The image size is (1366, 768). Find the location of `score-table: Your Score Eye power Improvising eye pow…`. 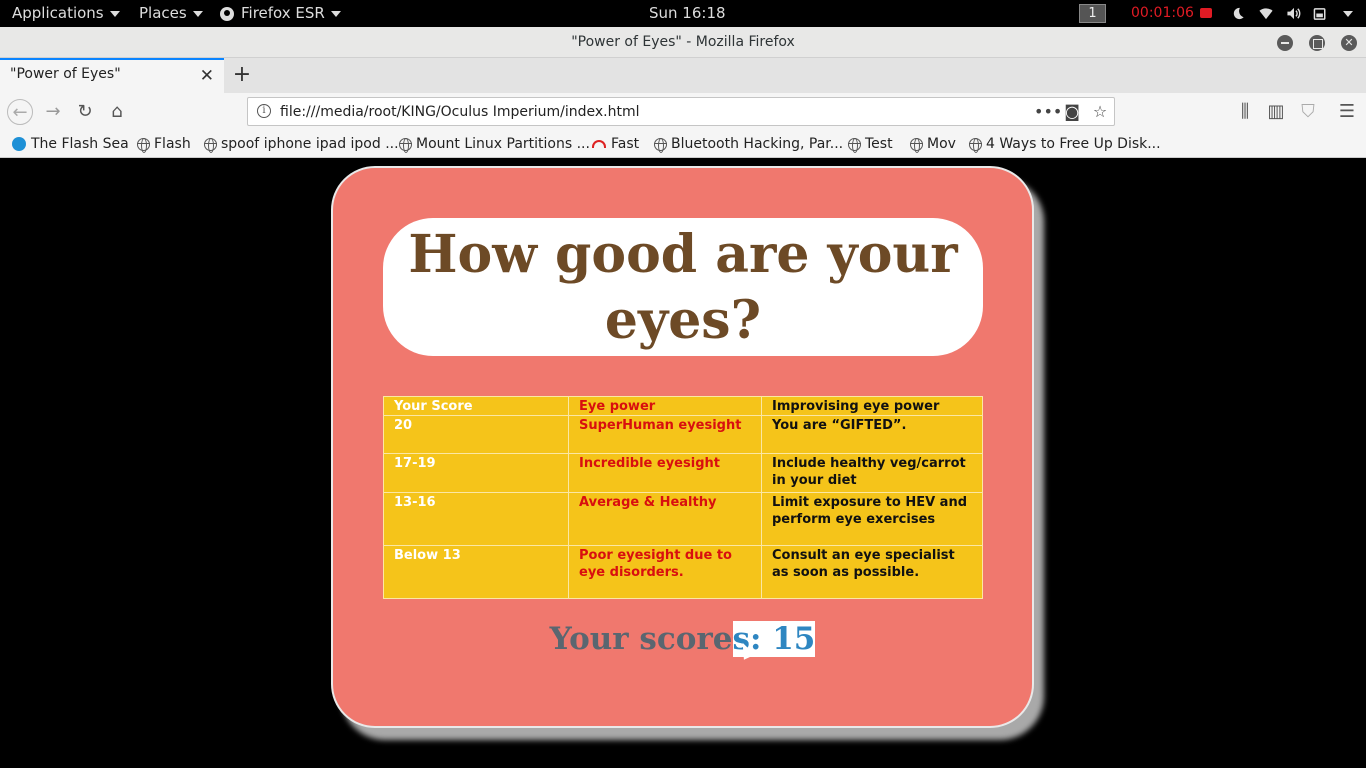

score-table: Your Score Eye power Improvising eye pow… is located at coordinates (683, 497).